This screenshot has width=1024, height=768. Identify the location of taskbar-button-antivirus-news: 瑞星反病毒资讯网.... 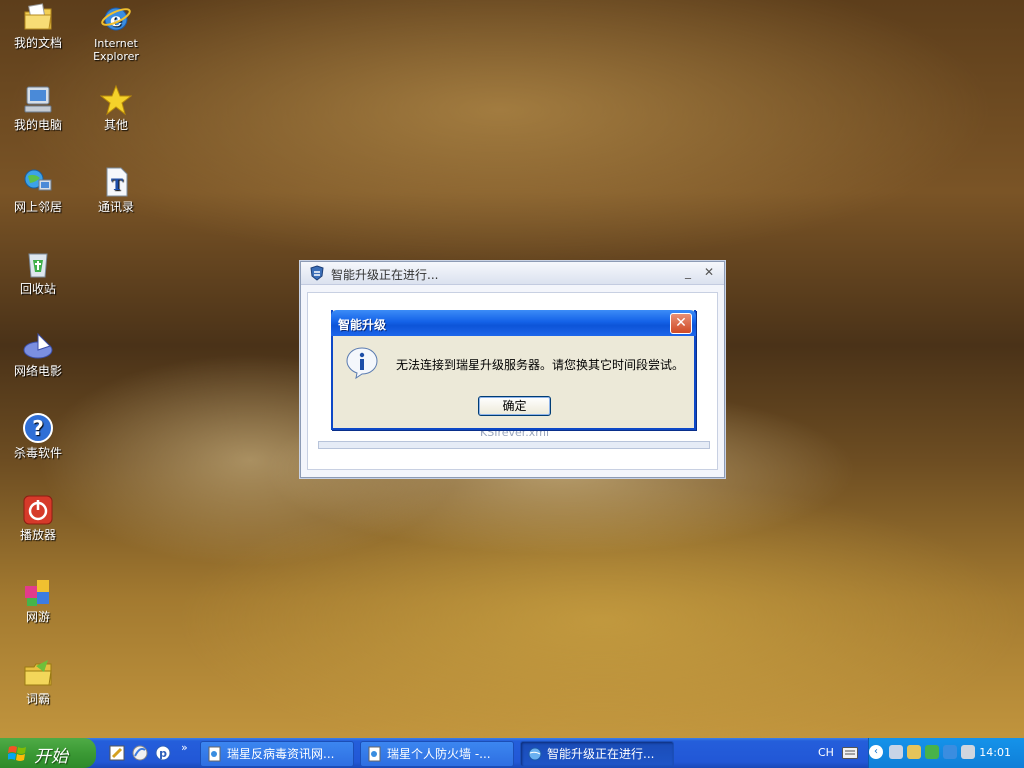
(277, 754).